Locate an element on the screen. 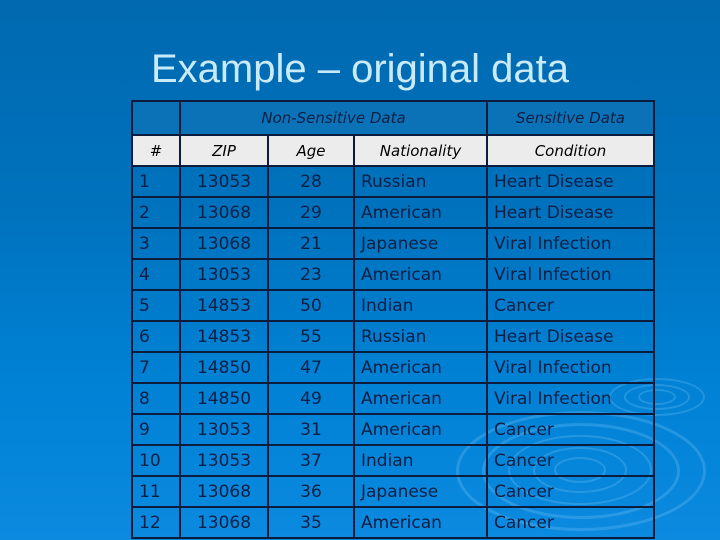 Image resolution: width=720 pixels, height=540 pixels. cell-num: 8 is located at coordinates (156, 398).